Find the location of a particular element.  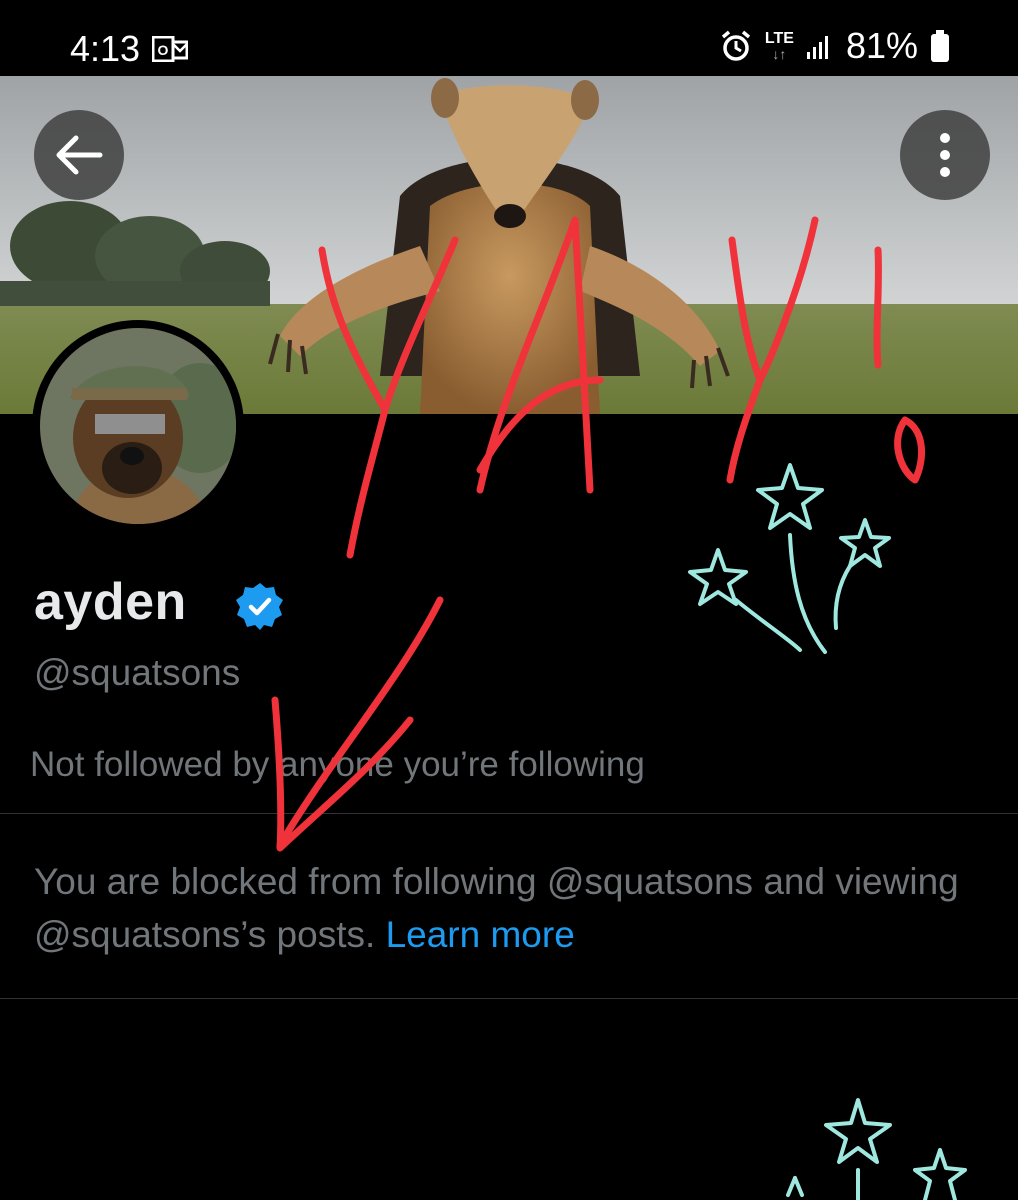

avatar is located at coordinates (138, 426).